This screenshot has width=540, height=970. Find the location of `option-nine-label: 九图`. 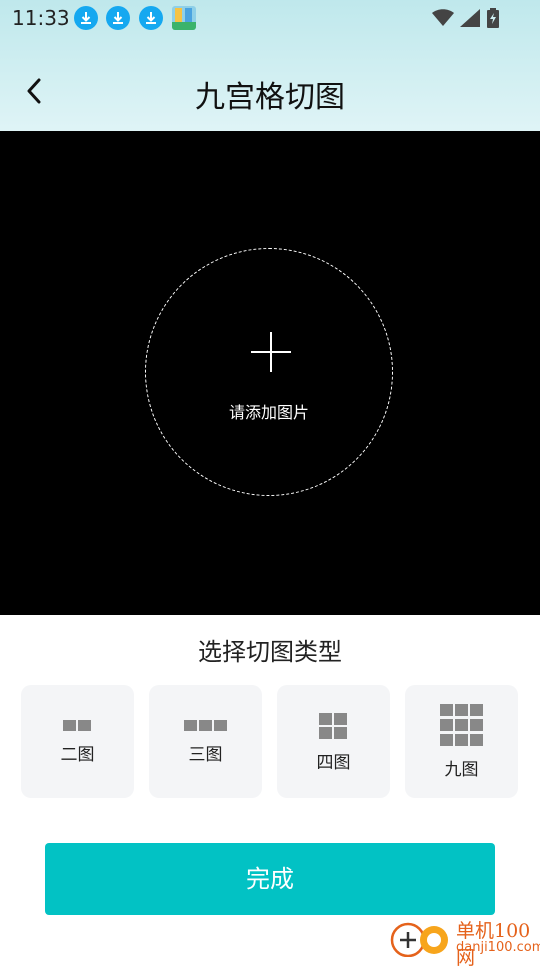

option-nine-label: 九图 is located at coordinates (461, 770).